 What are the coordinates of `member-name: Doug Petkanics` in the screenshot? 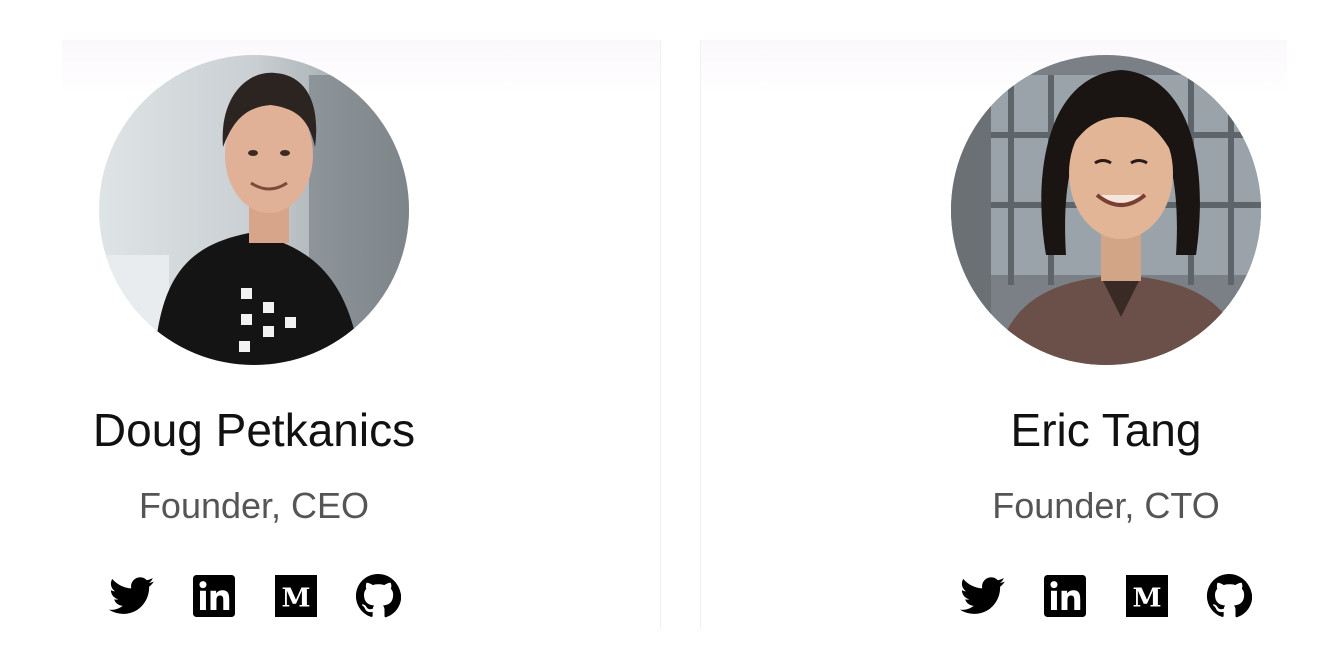 It's located at (254, 430).